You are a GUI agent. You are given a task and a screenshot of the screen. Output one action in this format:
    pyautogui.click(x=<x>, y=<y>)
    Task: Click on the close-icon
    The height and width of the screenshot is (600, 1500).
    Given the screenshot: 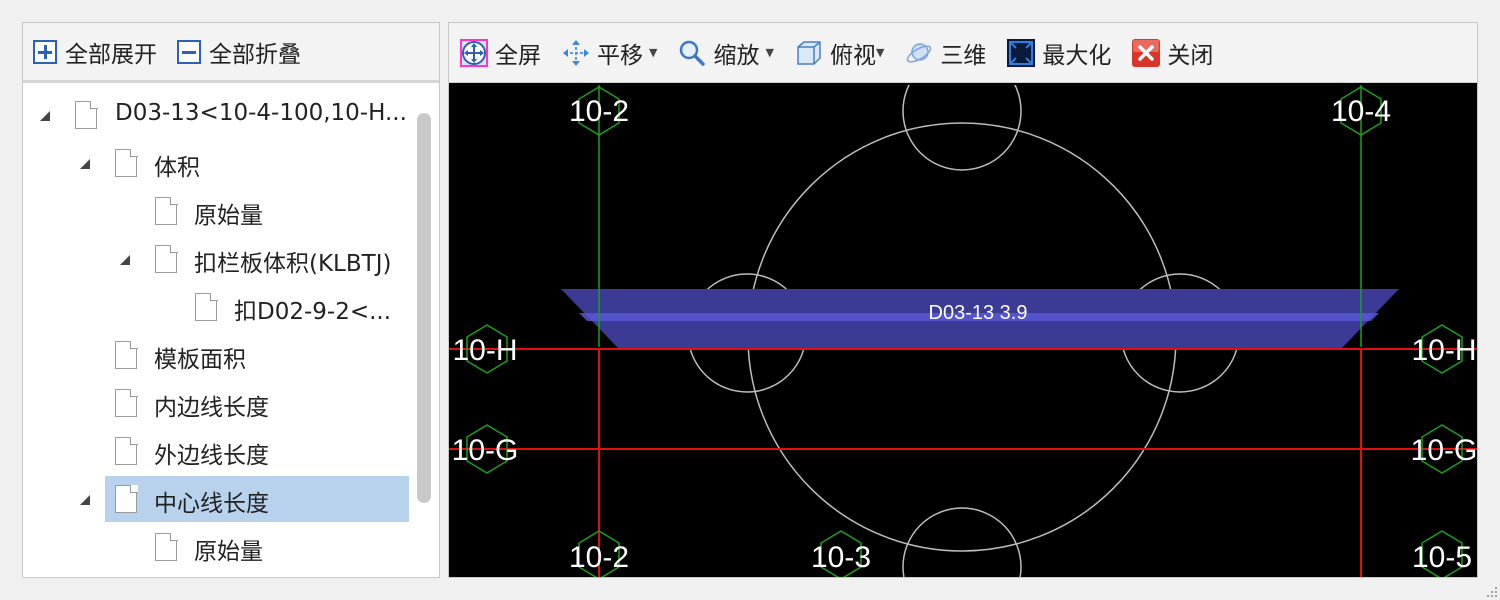 What is the action you would take?
    pyautogui.click(x=1146, y=52)
    